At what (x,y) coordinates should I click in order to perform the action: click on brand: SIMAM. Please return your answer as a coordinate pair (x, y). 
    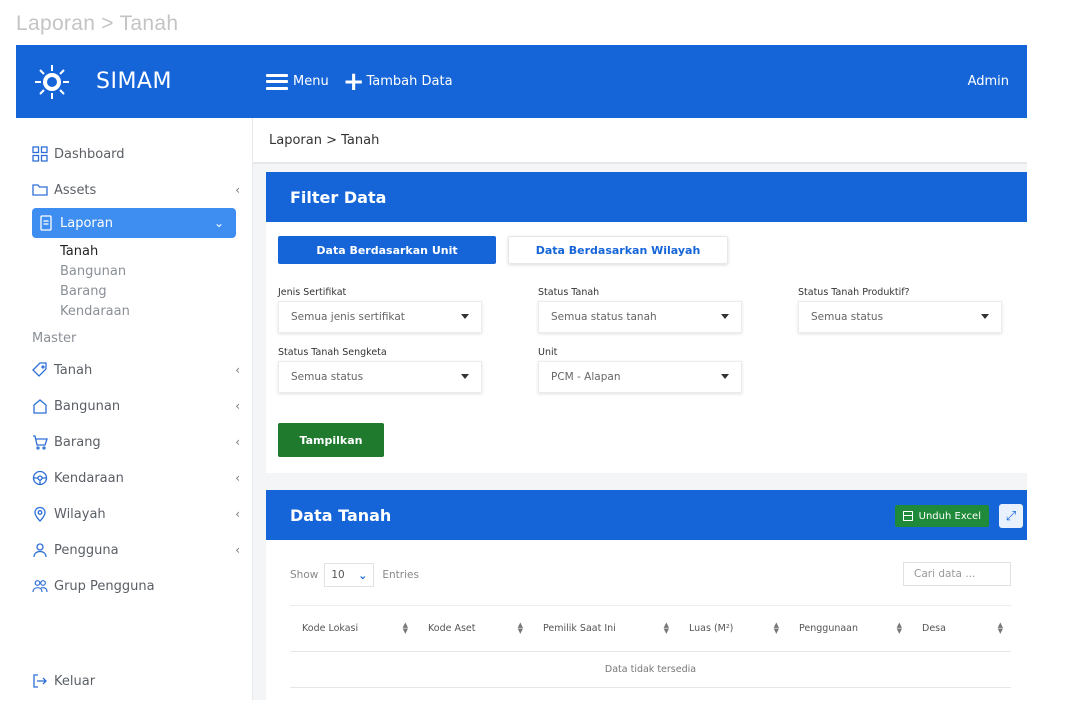
    Looking at the image, I should click on (134, 81).